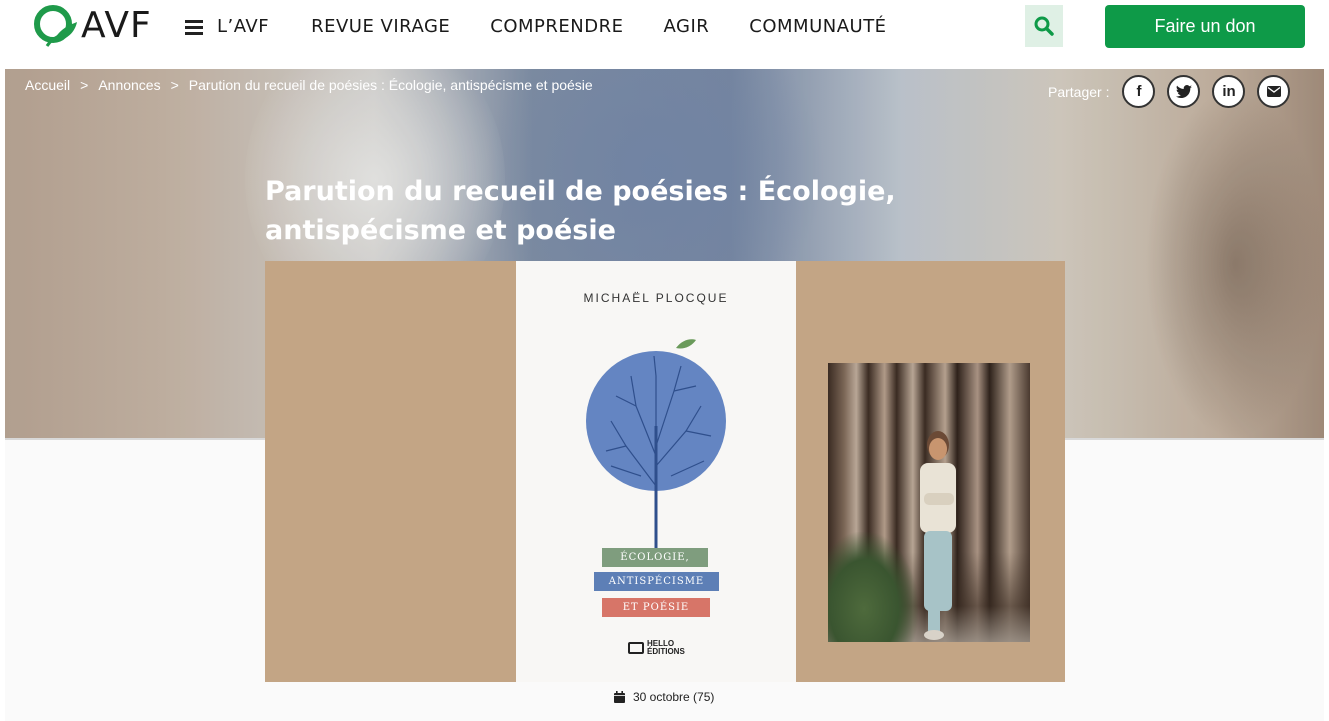  I want to click on logo-text: AVF, so click(116, 25).